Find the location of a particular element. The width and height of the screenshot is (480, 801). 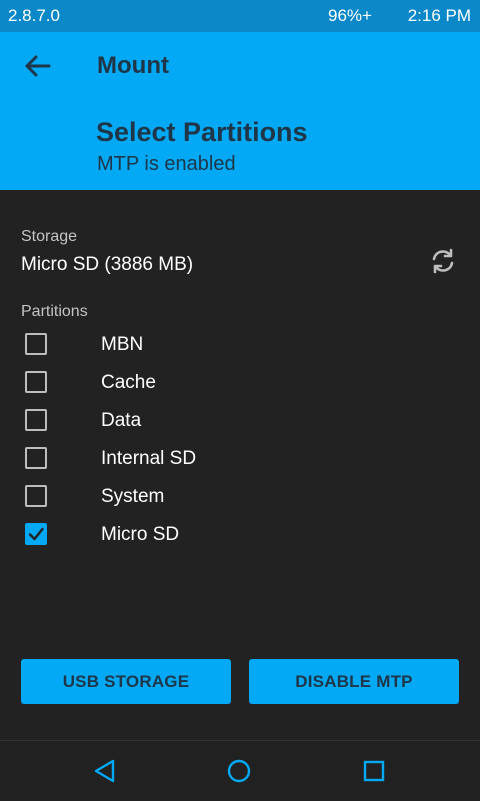

triangle-back-icon is located at coordinates (104, 771).